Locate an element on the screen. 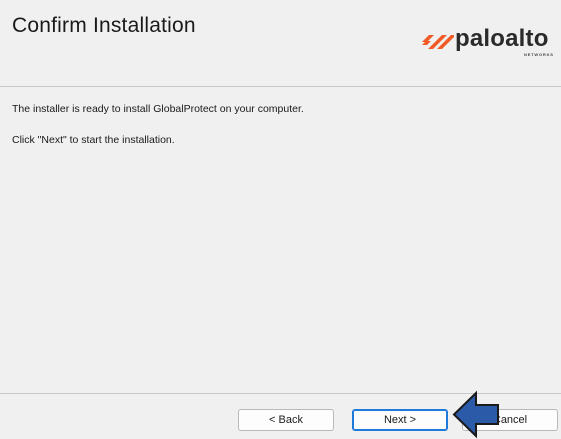 Image resolution: width=561 pixels, height=439 pixels. annotation-arrow-icon is located at coordinates (475, 414).